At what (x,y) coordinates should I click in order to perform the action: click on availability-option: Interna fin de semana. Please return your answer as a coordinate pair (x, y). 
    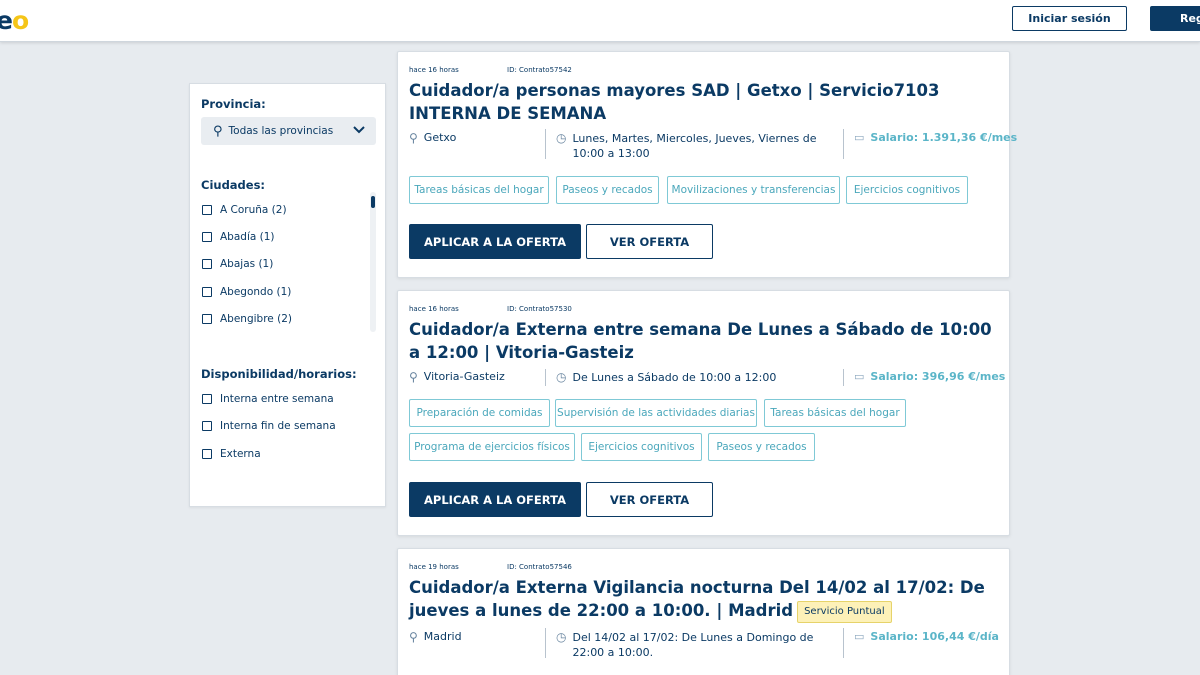
    Looking at the image, I should click on (269, 426).